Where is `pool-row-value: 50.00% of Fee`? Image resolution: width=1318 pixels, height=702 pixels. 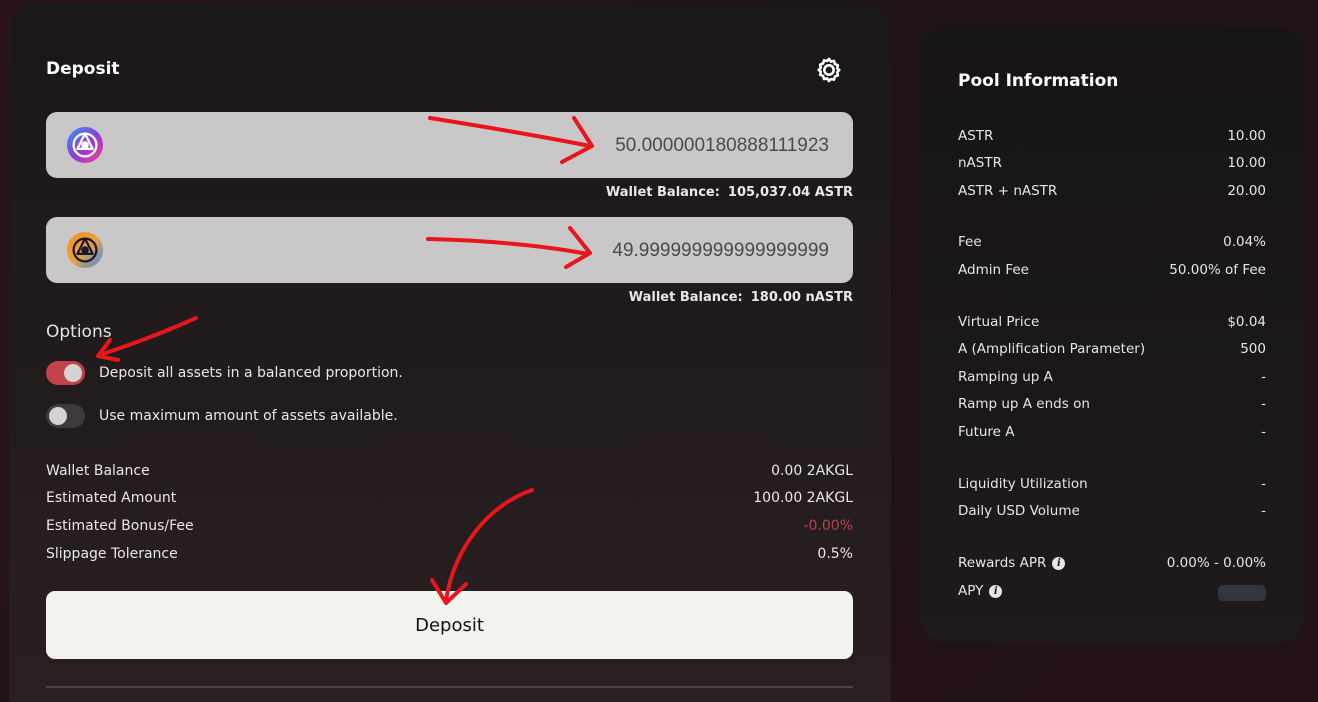 pool-row-value: 50.00% of Fee is located at coordinates (1217, 270).